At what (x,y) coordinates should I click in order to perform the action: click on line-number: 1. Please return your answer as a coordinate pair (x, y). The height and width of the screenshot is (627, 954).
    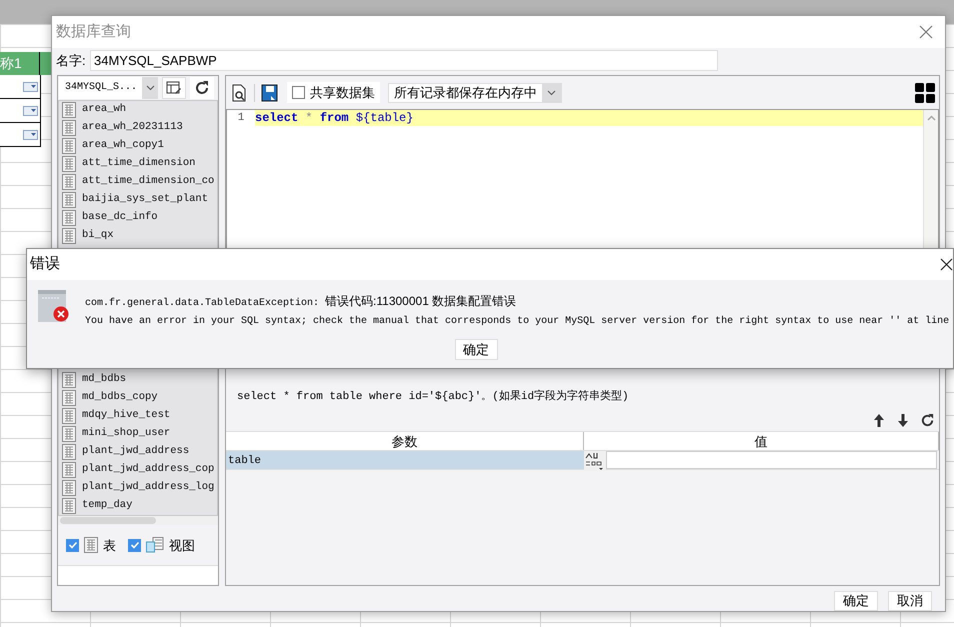
    Looking at the image, I should click on (241, 118).